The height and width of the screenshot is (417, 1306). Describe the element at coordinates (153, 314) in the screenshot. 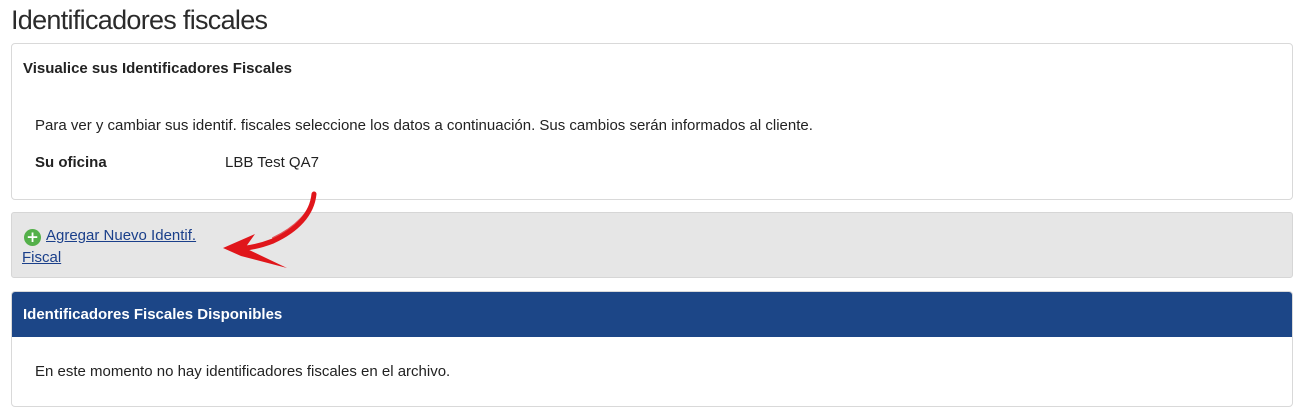

I see `available-panel-title: Identificadores Fiscales Disponibles` at that location.